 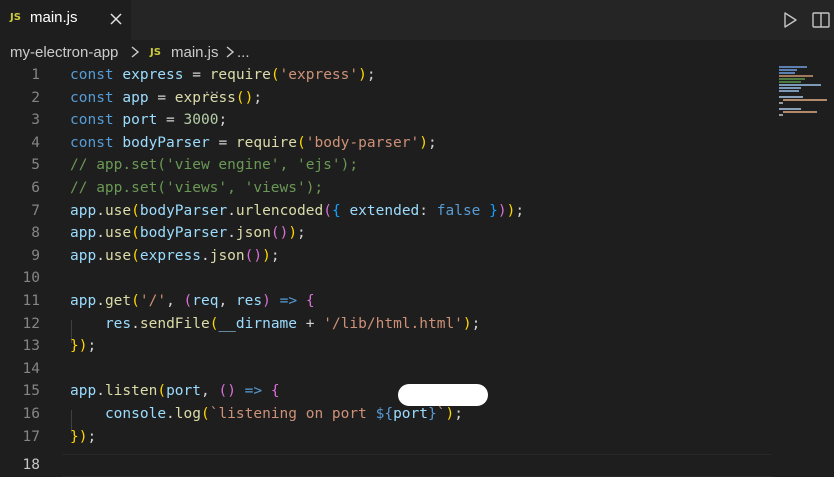 What do you see at coordinates (214, 165) in the screenshot?
I see `code-line: // app.set('view engine', 'ejs');` at bounding box center [214, 165].